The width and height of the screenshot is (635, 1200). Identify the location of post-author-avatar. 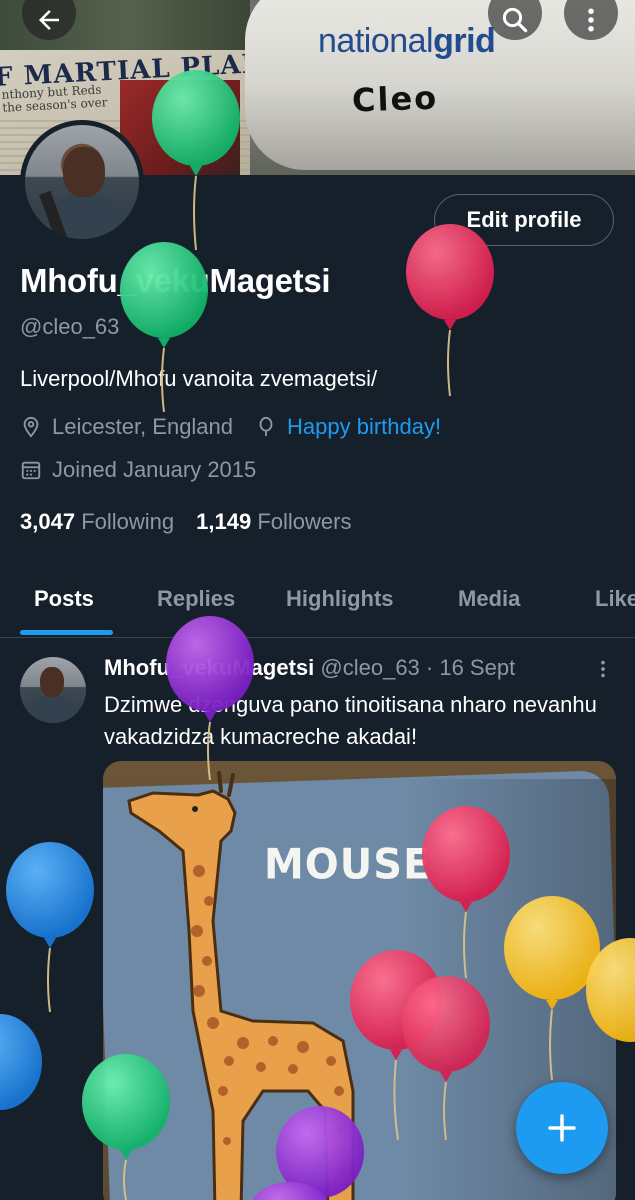
(53, 690).